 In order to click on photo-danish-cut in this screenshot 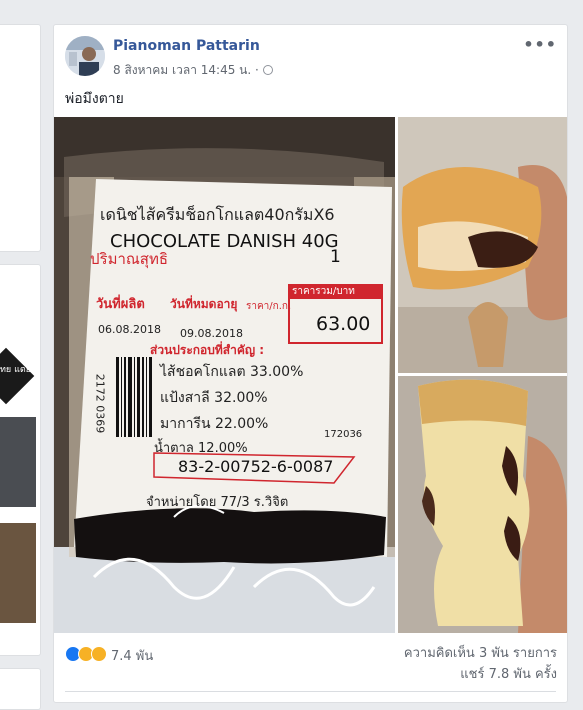, I will do `click(482, 504)`.